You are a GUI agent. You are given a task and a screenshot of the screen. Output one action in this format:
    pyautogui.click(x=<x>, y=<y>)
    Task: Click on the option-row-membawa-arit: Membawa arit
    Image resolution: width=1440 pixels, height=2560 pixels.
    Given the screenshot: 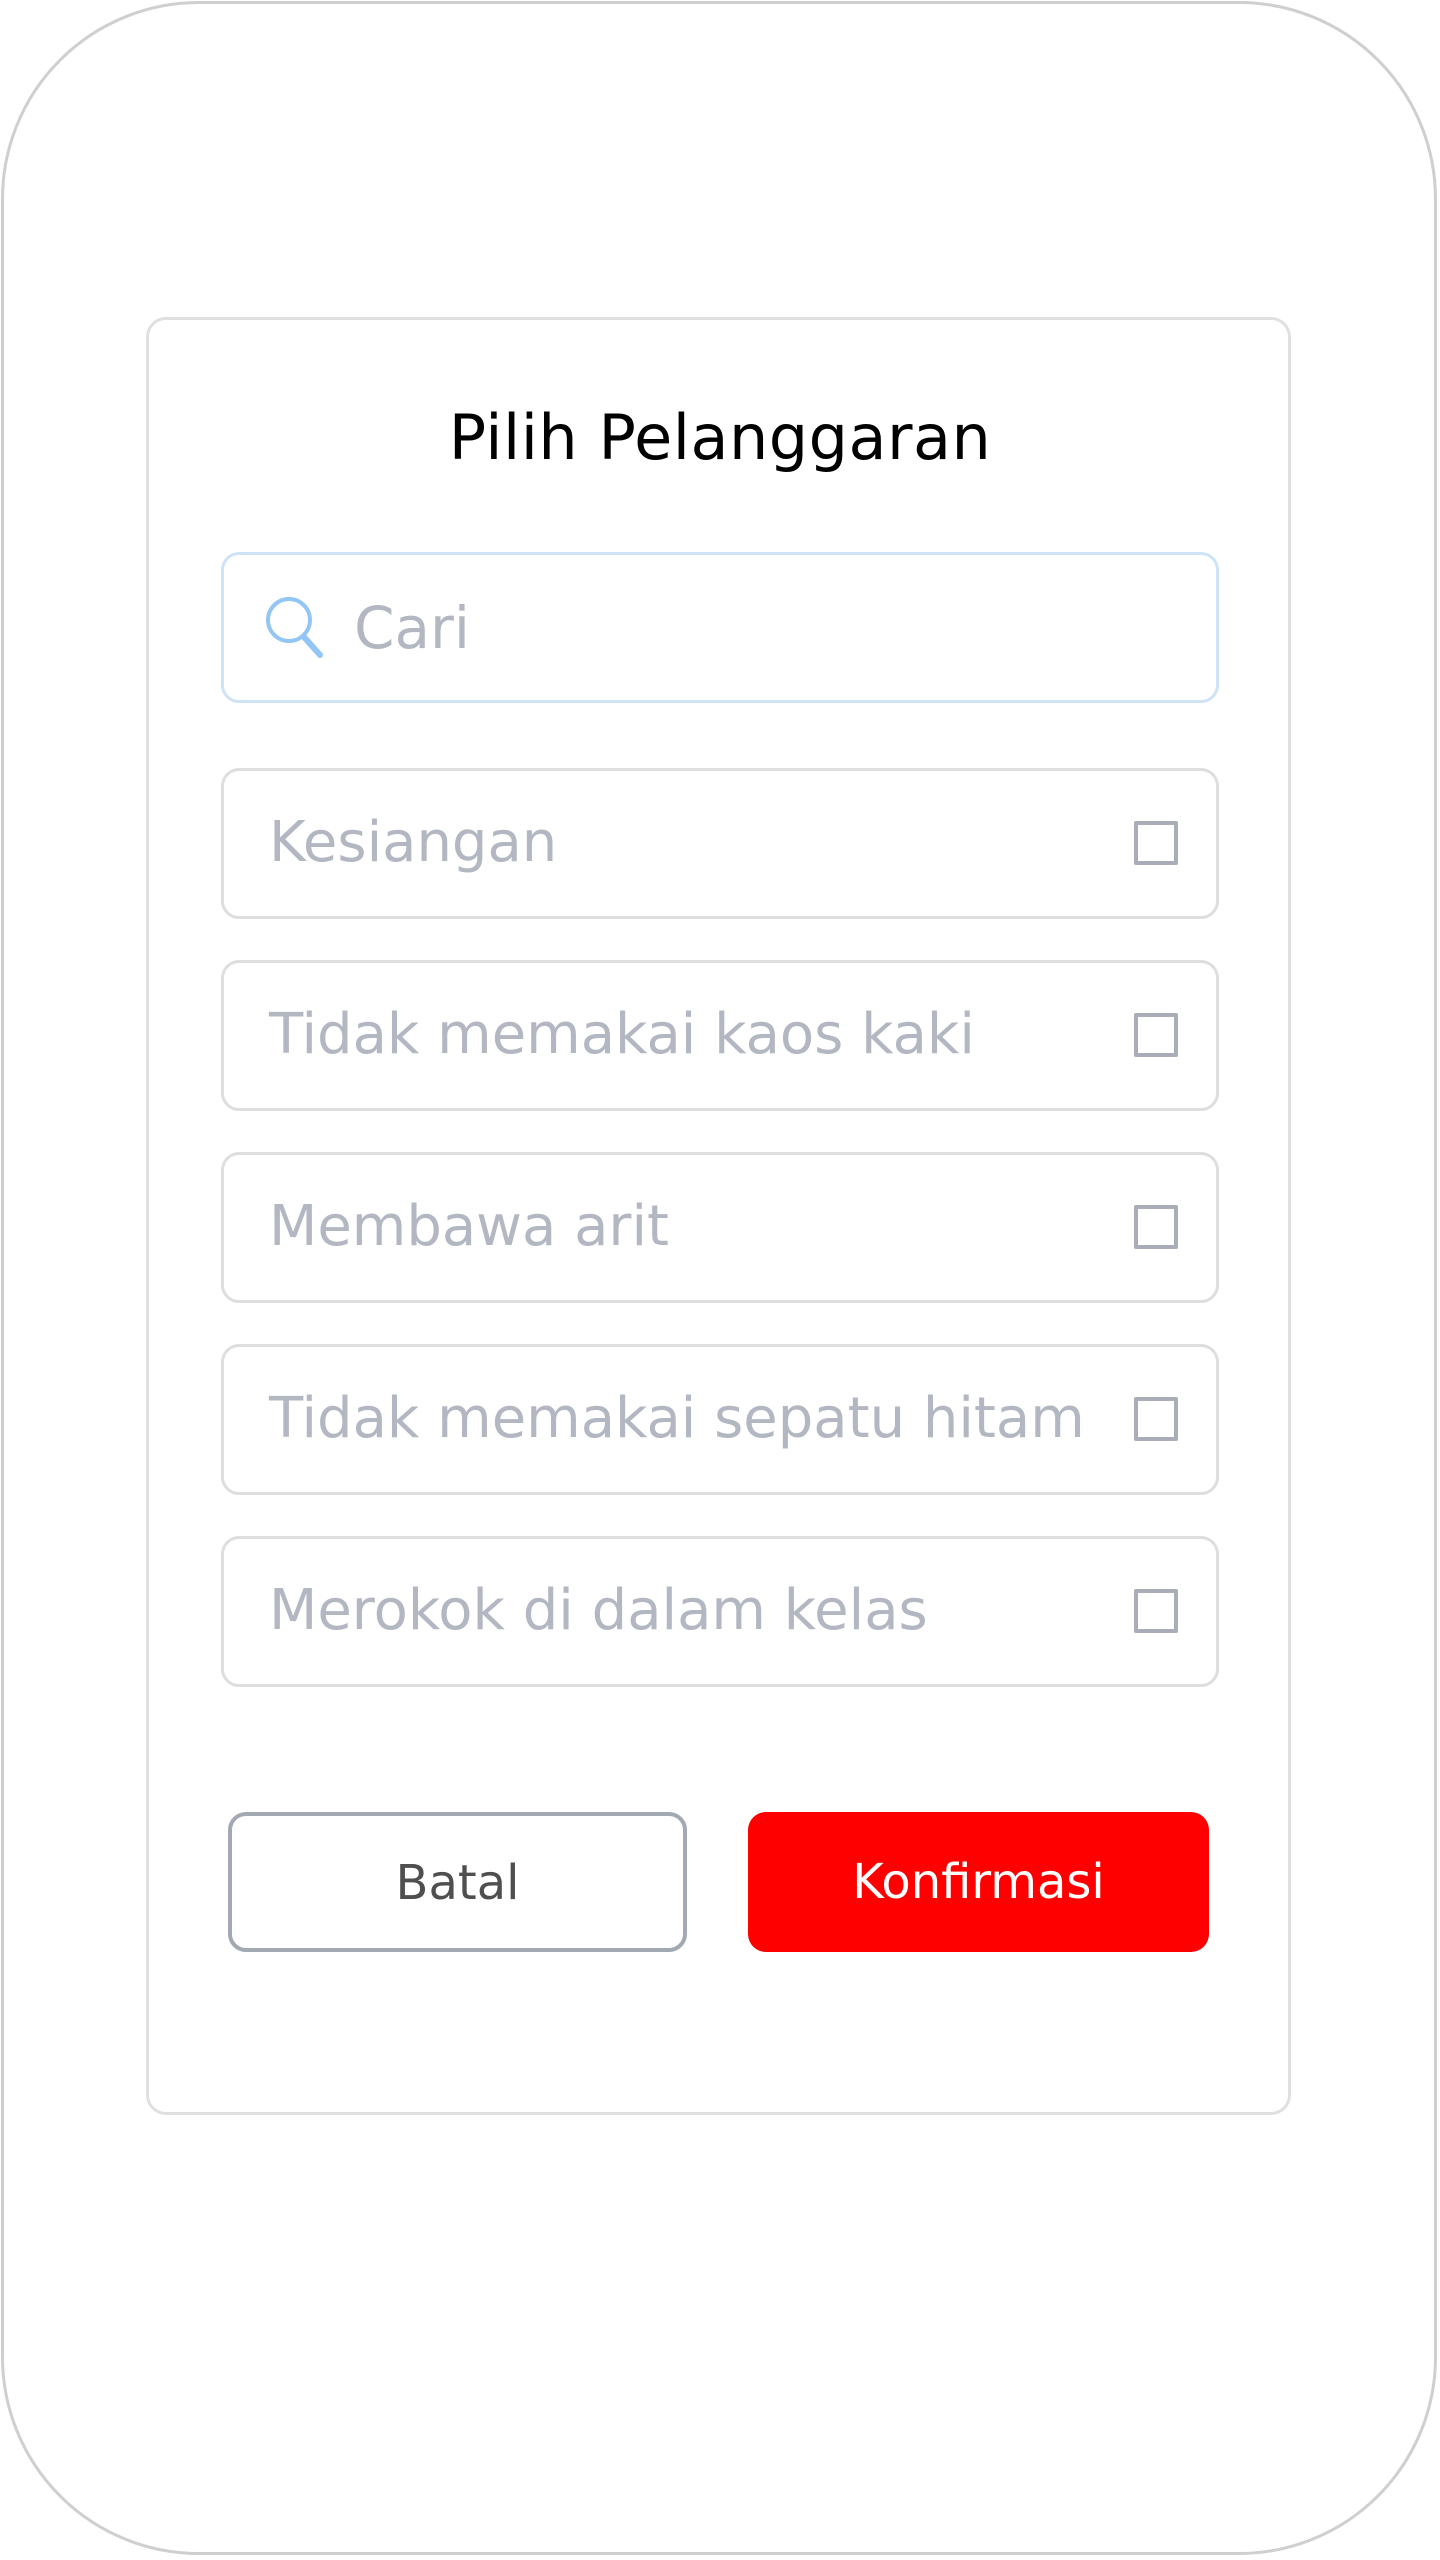 What is the action you would take?
    pyautogui.click(x=720, y=1227)
    